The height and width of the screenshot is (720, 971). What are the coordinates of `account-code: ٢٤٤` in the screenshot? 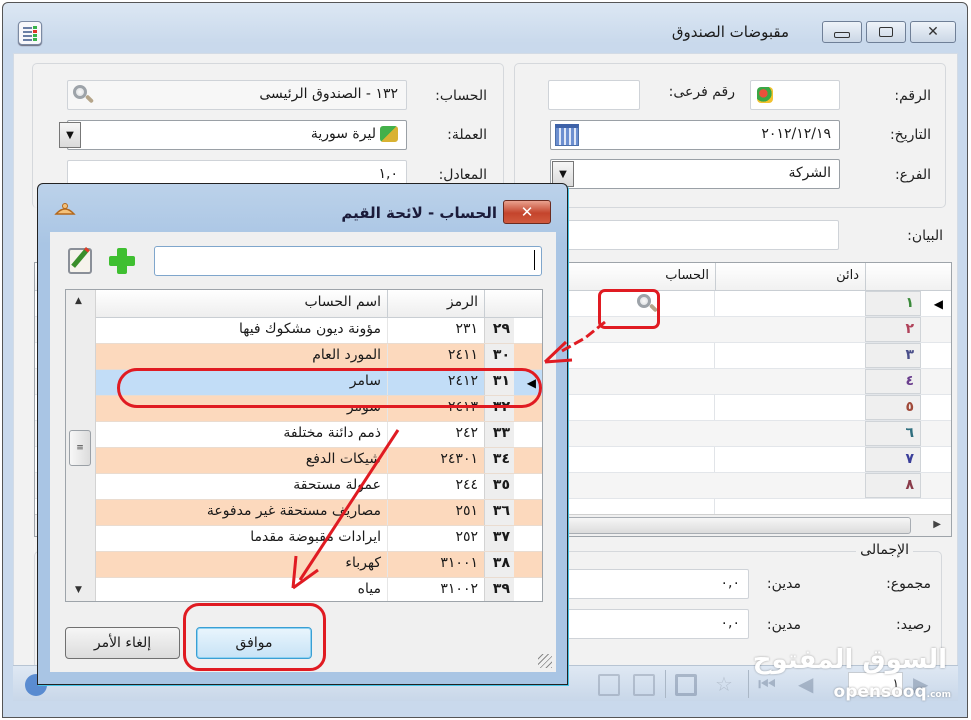 It's located at (435, 486).